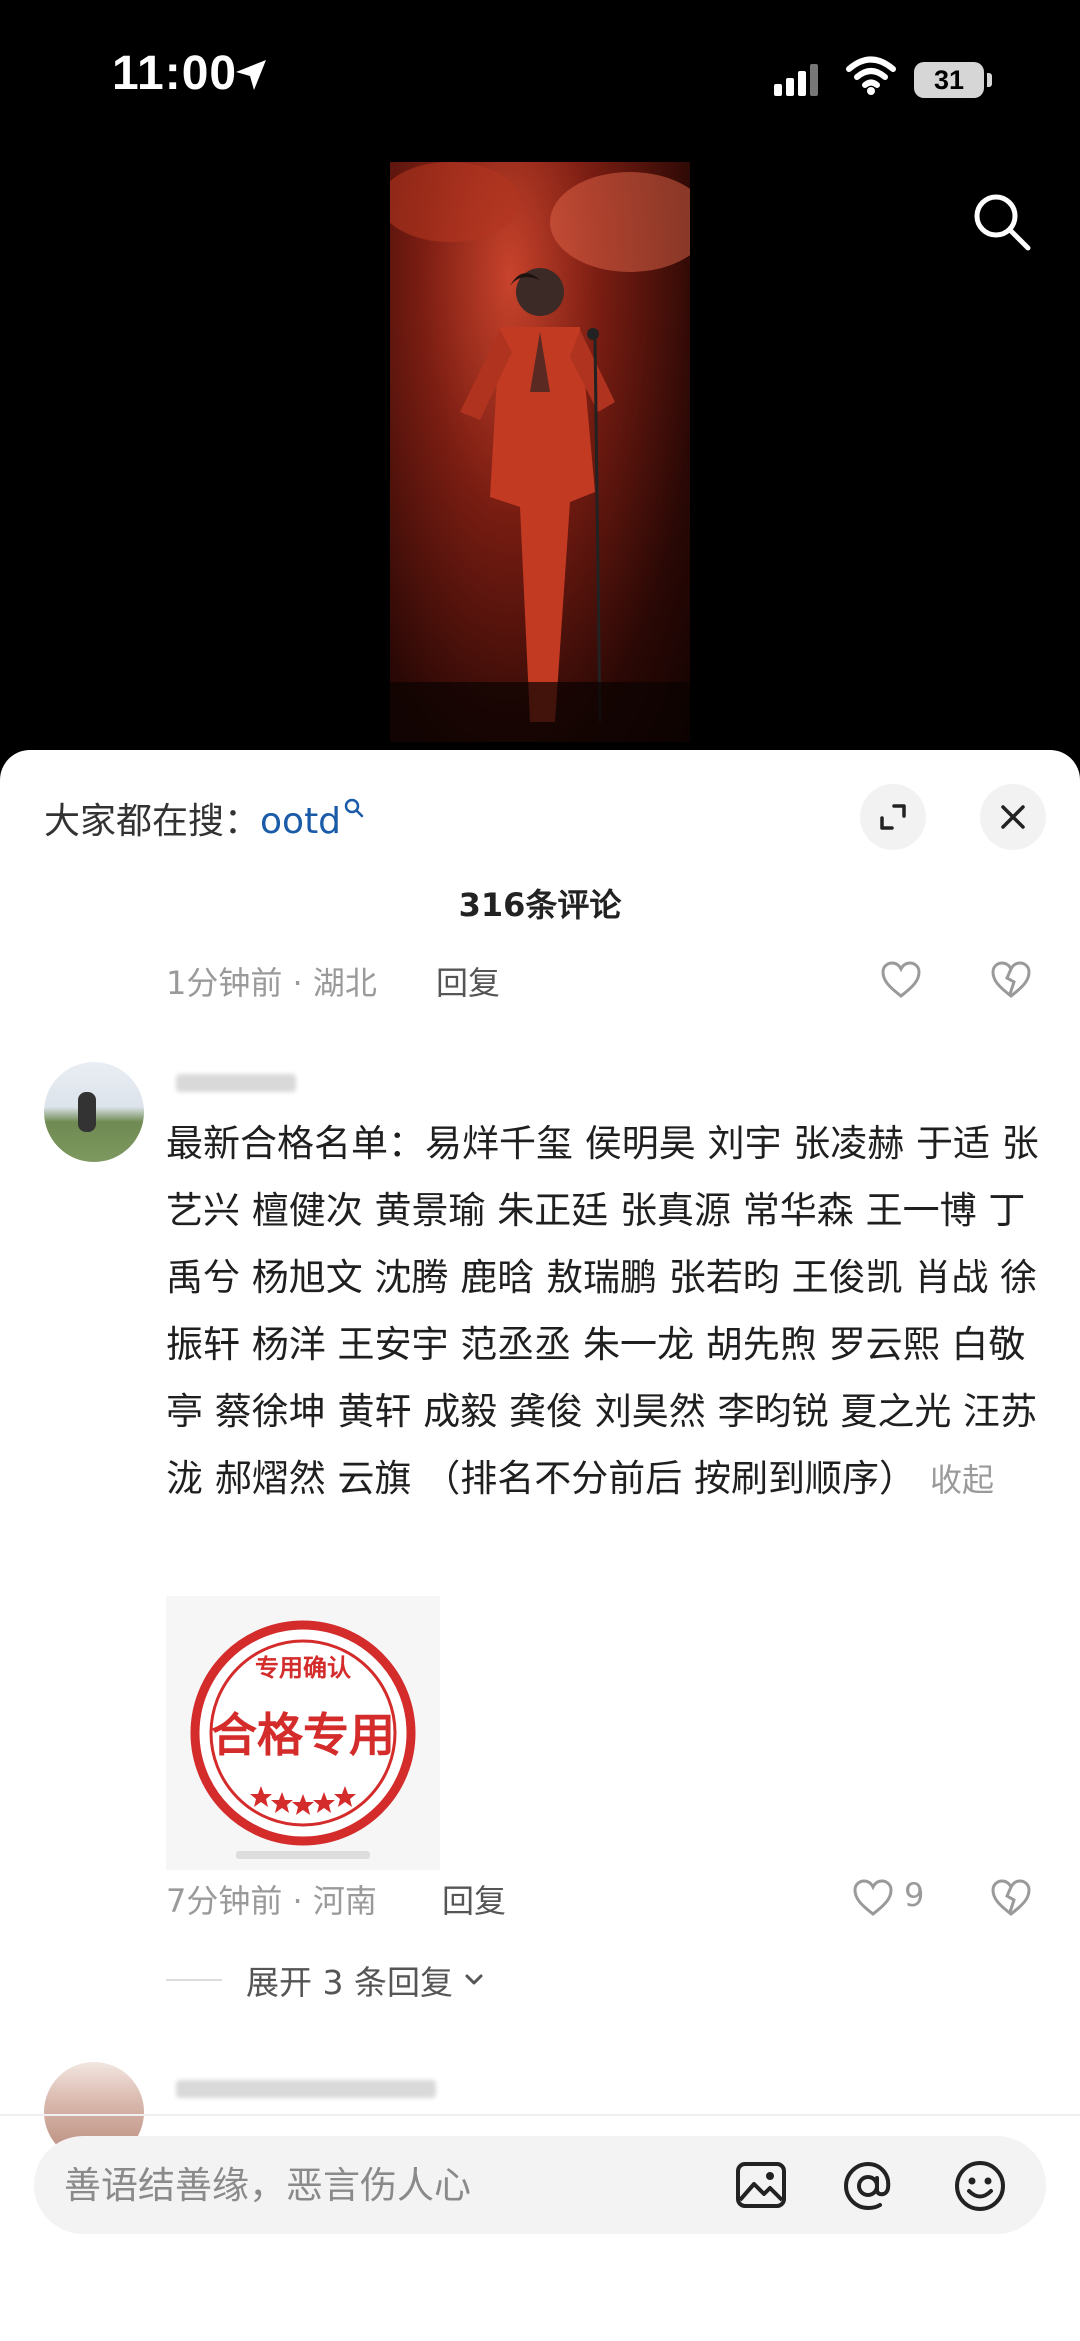 The image size is (1080, 2341). What do you see at coordinates (303, 1667) in the screenshot?
I see `stamp-top-text: 专用确认` at bounding box center [303, 1667].